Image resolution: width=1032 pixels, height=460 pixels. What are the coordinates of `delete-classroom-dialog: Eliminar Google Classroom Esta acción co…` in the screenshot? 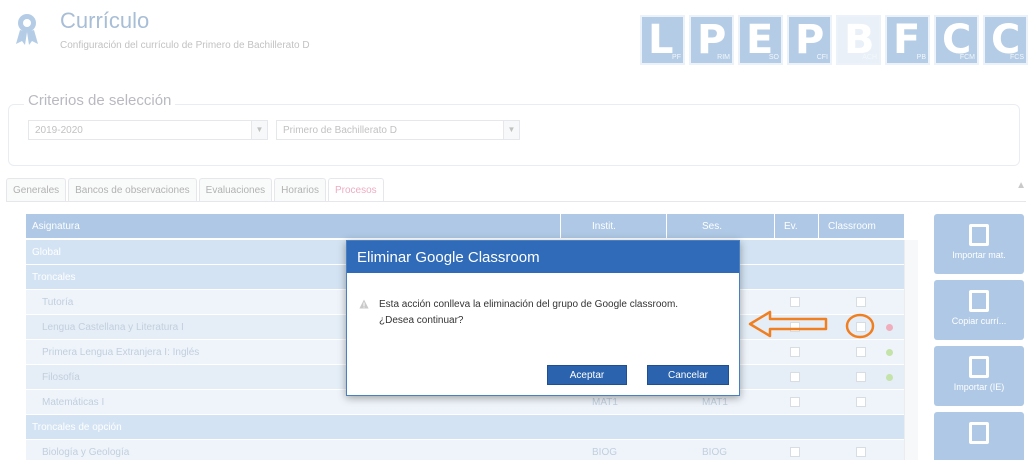 It's located at (543, 318).